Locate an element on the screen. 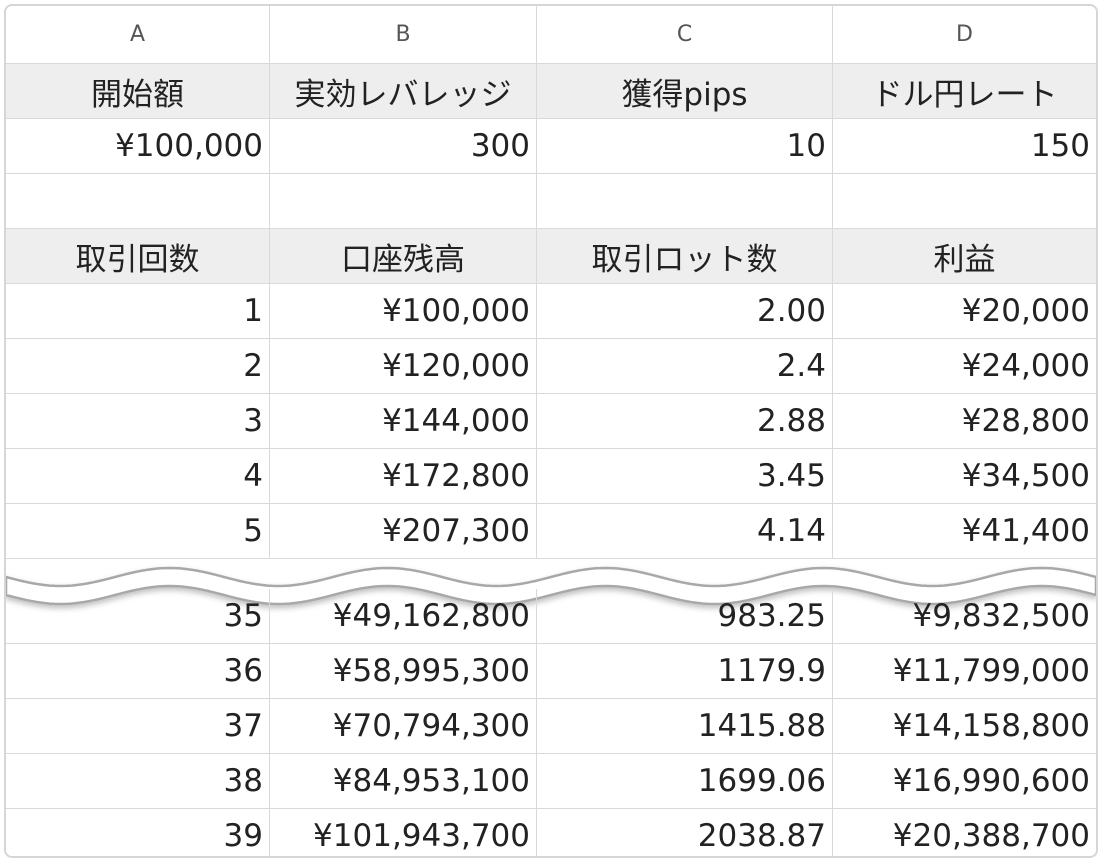  header-balance: 口座残高 is located at coordinates (403, 256).